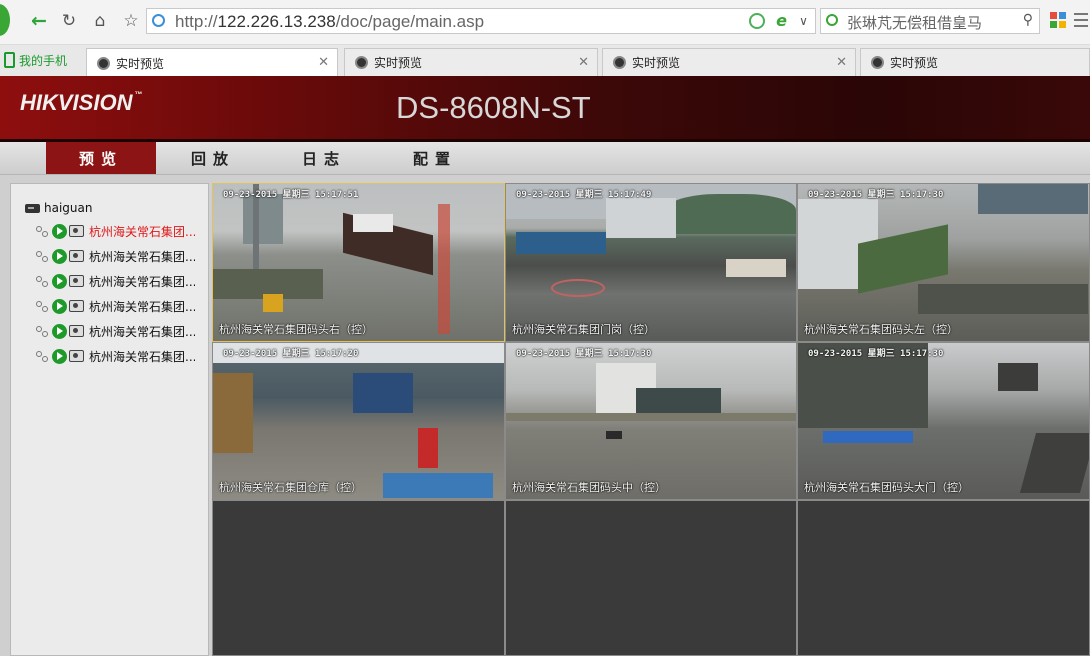 This screenshot has height=656, width=1090. I want to click on tab-strip: 我的手机 实时预览 ✕ 实时预览 ✕ 实时预览 ✕ 实时预览, so click(545, 61).